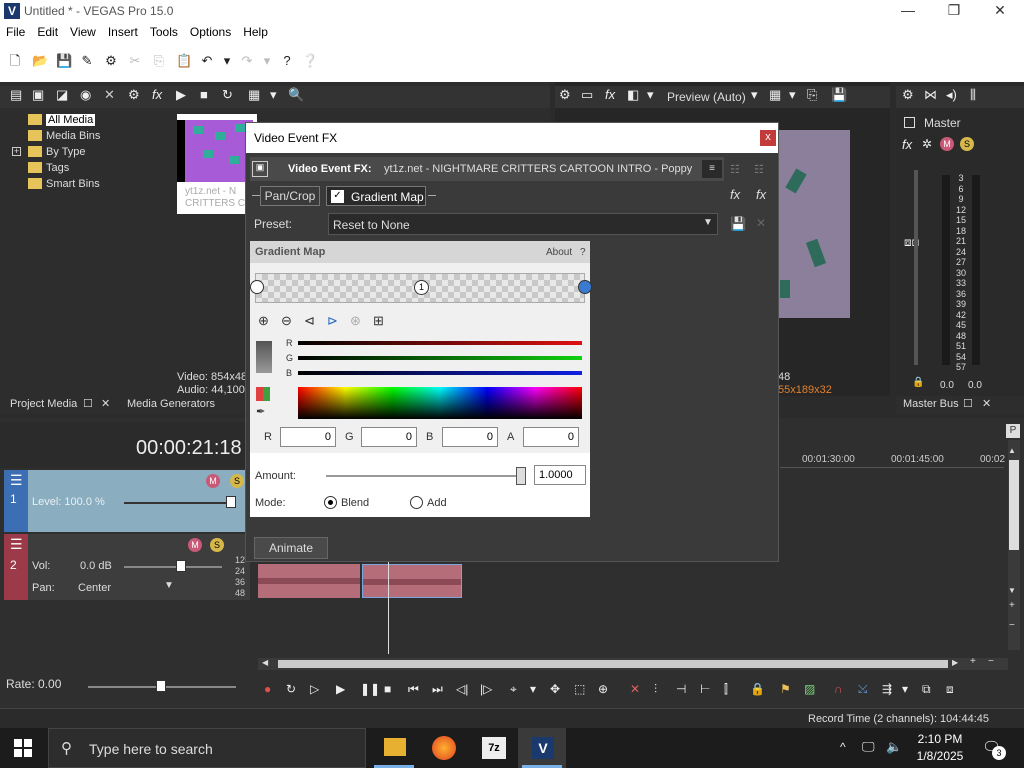  I want to click on copy-icon: ⎘, so click(159, 61).